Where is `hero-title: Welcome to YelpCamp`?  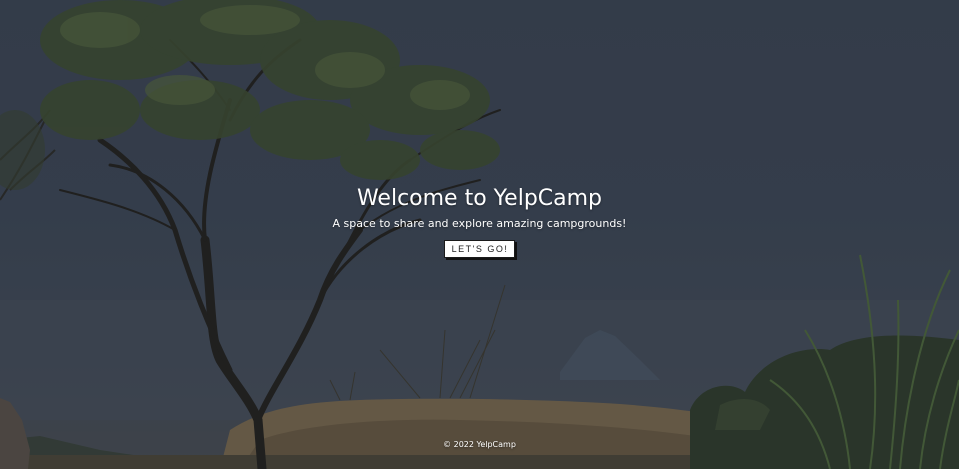
hero-title: Welcome to YelpCamp is located at coordinates (479, 198).